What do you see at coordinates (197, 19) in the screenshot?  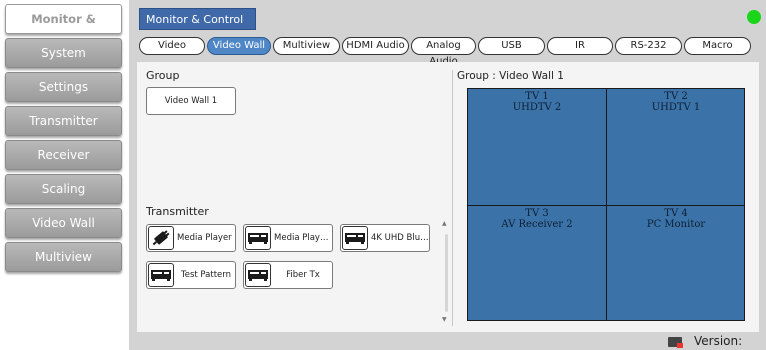 I see `page-title: Monitor & Control` at bounding box center [197, 19].